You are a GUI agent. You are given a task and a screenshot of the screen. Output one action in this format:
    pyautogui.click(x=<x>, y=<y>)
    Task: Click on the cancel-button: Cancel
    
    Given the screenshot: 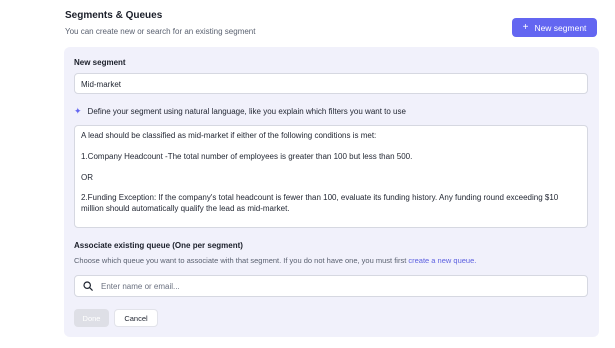 What is the action you would take?
    pyautogui.click(x=136, y=318)
    